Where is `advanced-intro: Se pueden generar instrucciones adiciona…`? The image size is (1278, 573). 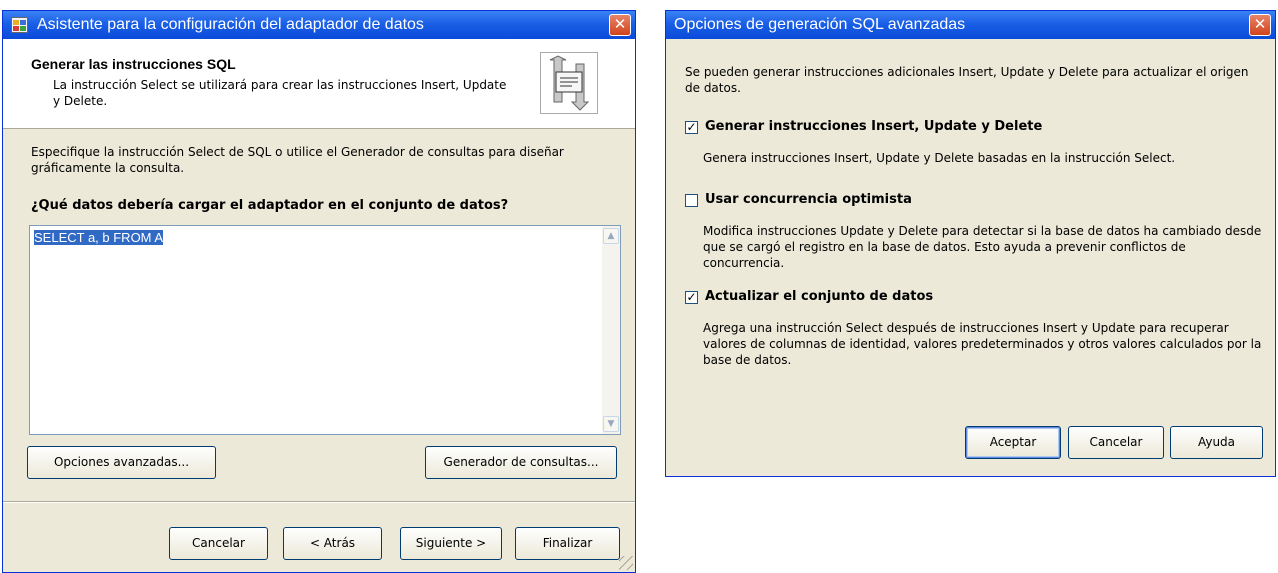
advanced-intro: Se pueden generar instrucciones adiciona… is located at coordinates (967, 80).